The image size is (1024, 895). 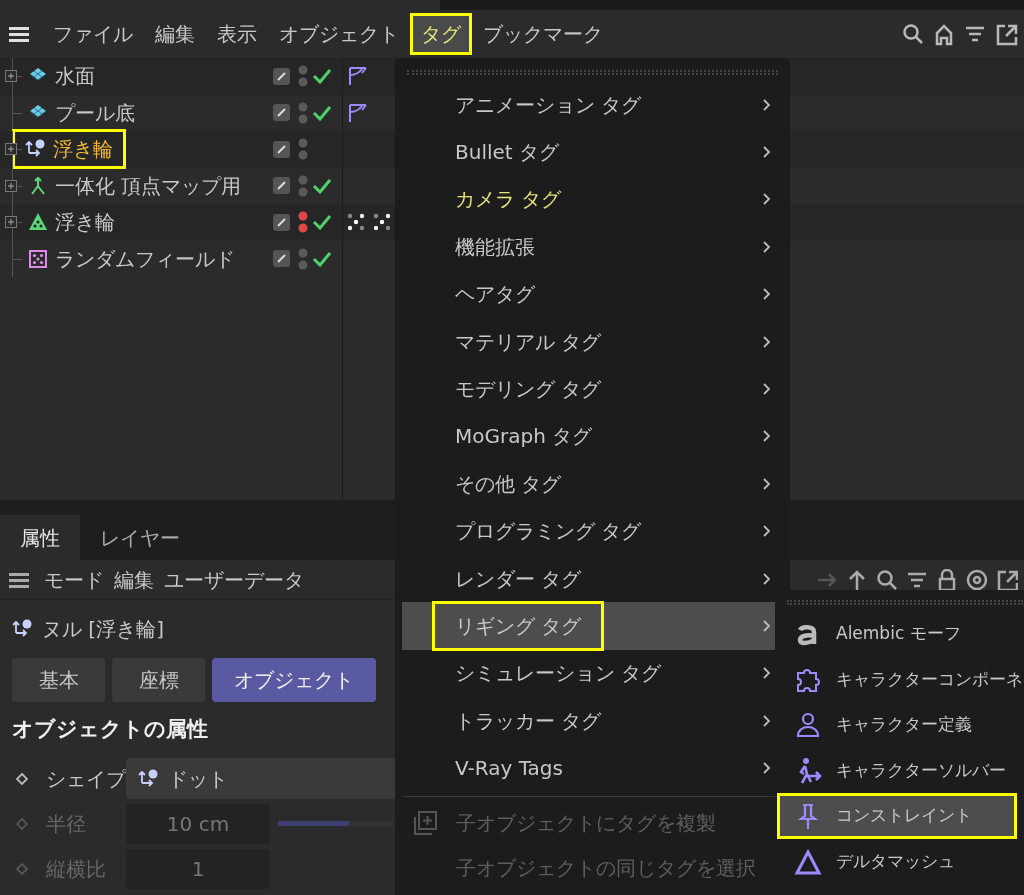 What do you see at coordinates (103, 629) in the screenshot?
I see `object-title: ヌル [浮き輪]` at bounding box center [103, 629].